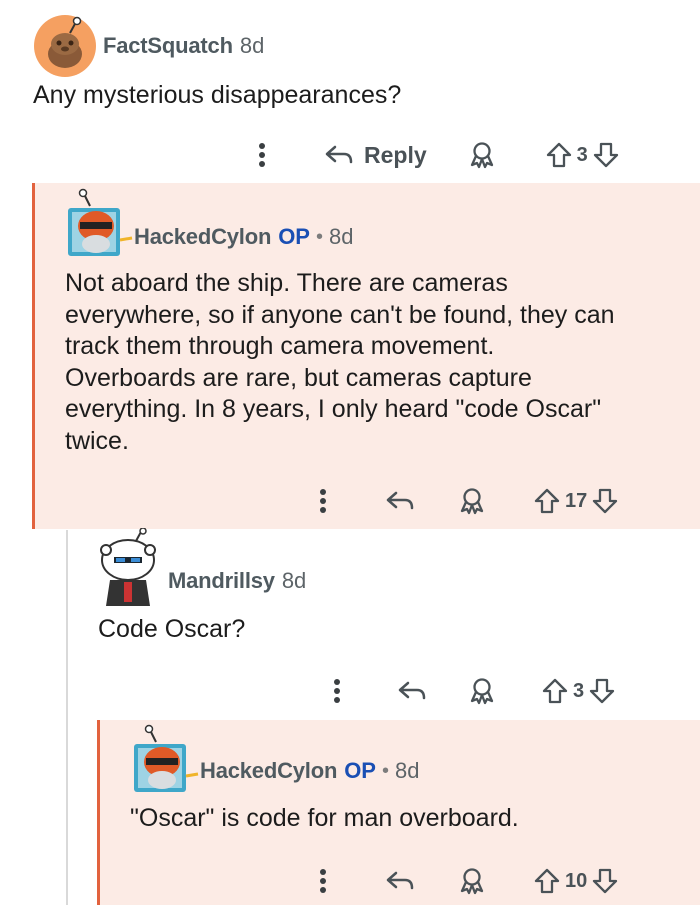 This screenshot has width=700, height=905. Describe the element at coordinates (172, 629) in the screenshot. I see `comment-body: Code Oscar?` at that location.